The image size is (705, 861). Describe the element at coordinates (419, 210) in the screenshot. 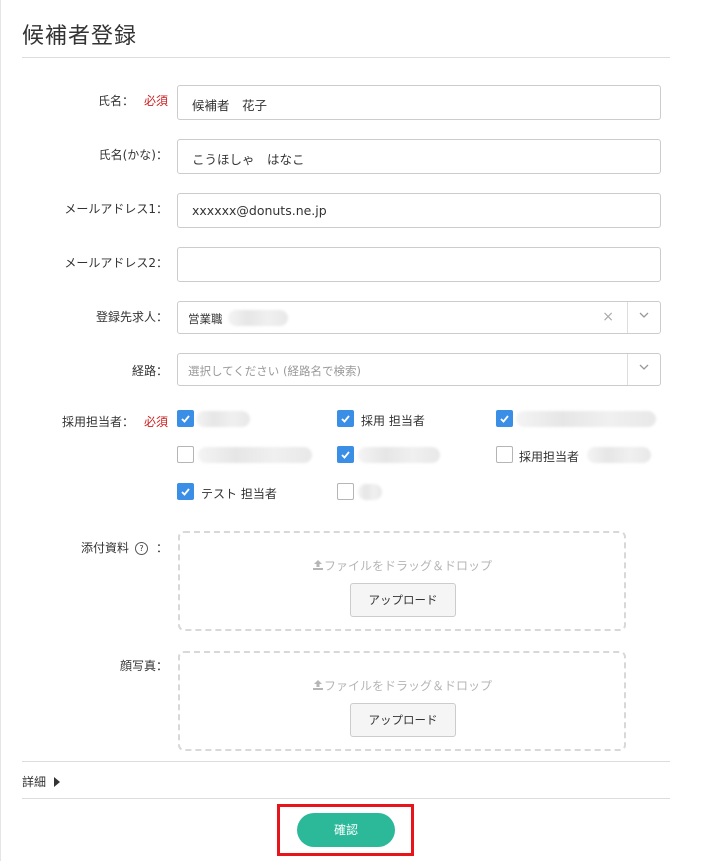

I see `email1-field: xxxxxx@donuts.ne.jp` at that location.